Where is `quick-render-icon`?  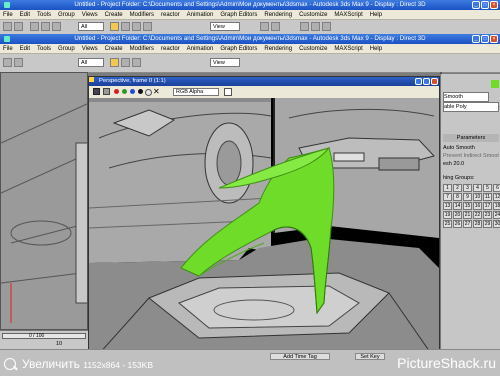
quick-render-icon is located at coordinates (326, 26).